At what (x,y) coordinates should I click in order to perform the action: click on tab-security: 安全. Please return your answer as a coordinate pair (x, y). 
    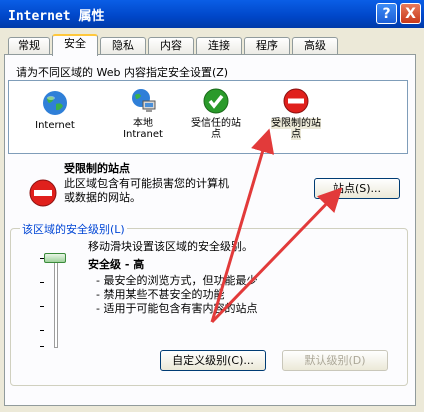
    Looking at the image, I should click on (75, 45).